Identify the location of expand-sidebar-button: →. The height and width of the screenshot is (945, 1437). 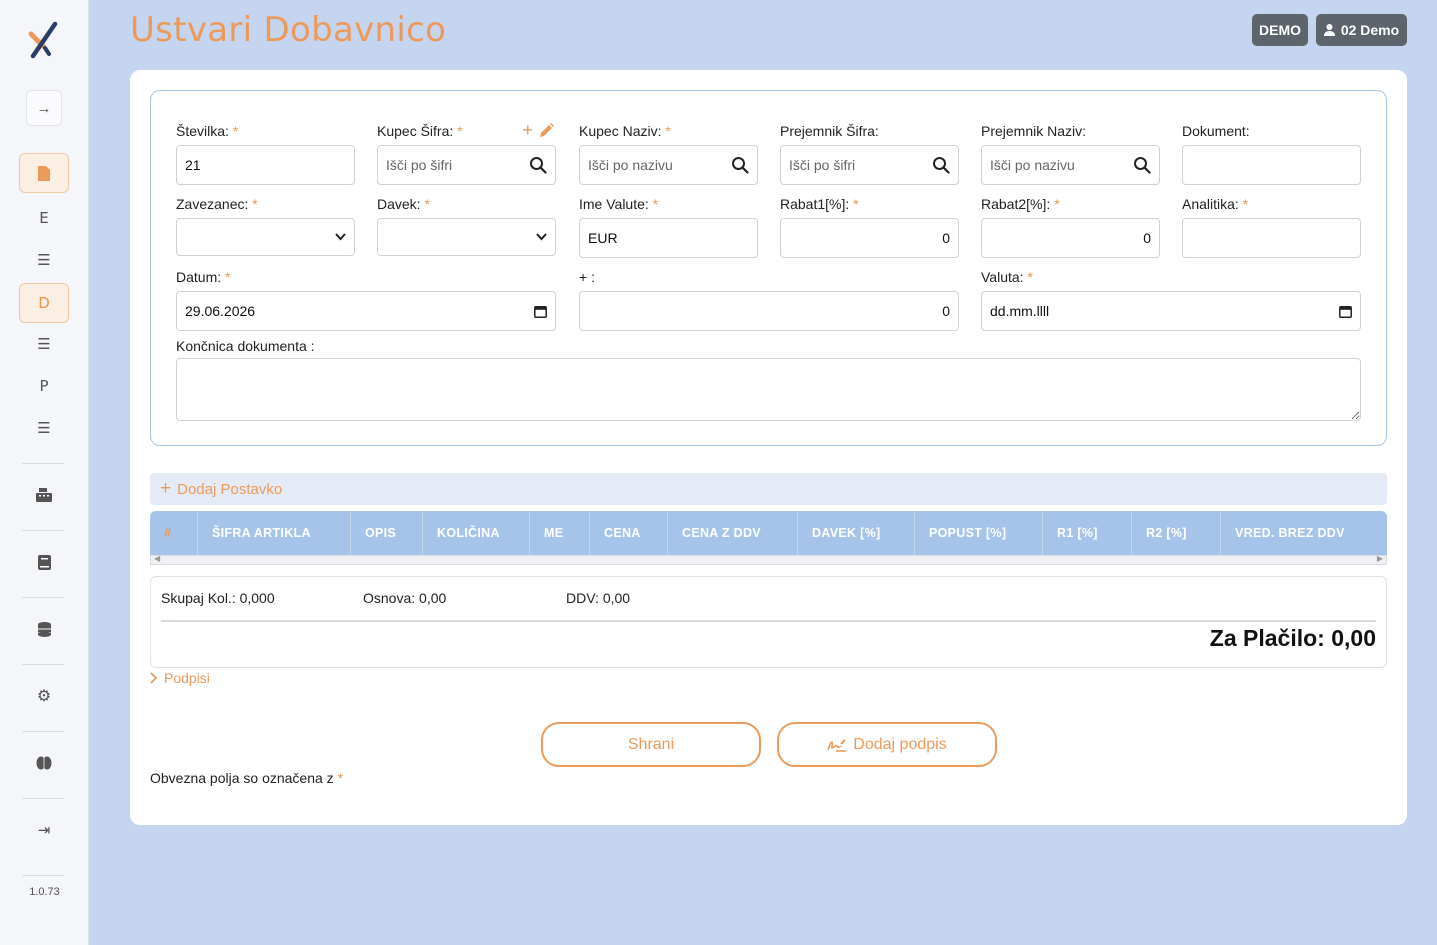
(44, 108).